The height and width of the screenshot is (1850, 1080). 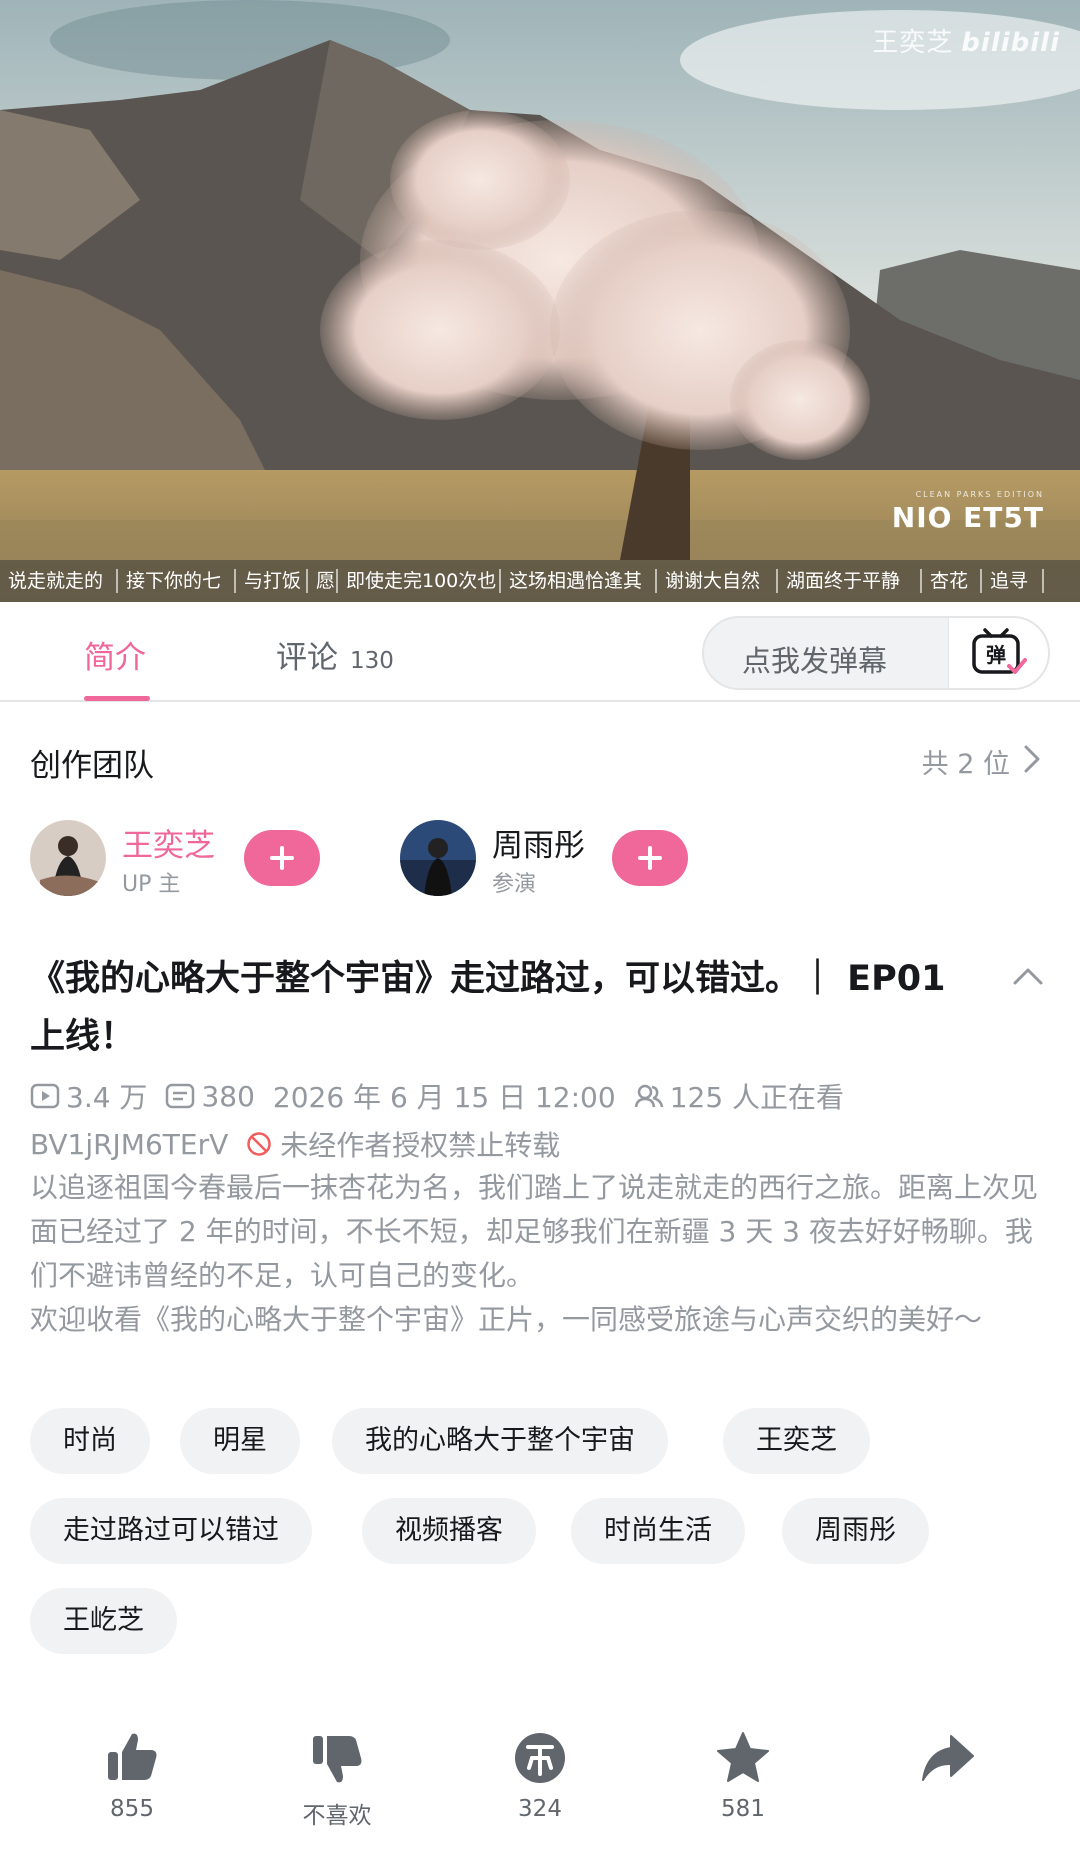 I want to click on like-button: 855, so click(x=132, y=1776).